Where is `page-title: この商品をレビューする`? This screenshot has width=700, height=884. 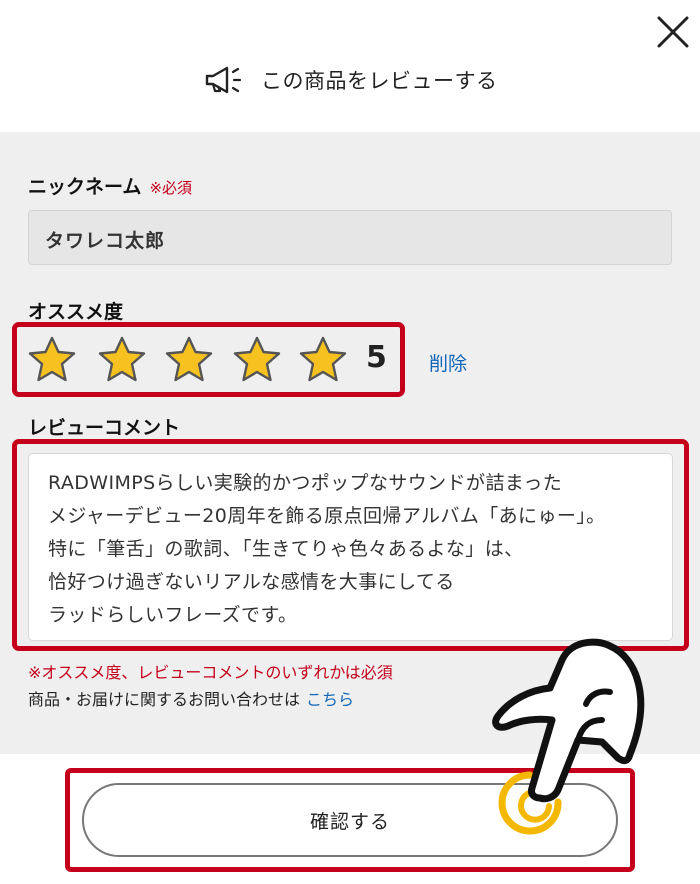 page-title: この商品をレビューする is located at coordinates (379, 81).